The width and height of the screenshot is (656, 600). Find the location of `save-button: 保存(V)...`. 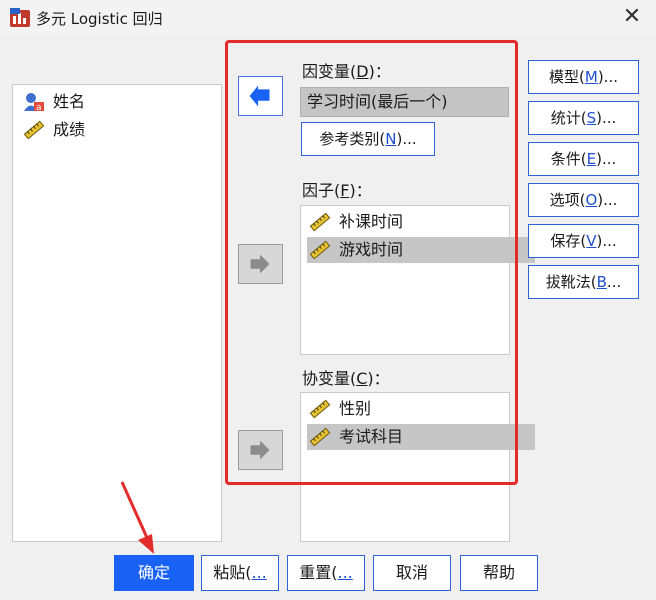

save-button: 保存(V)... is located at coordinates (583, 241).